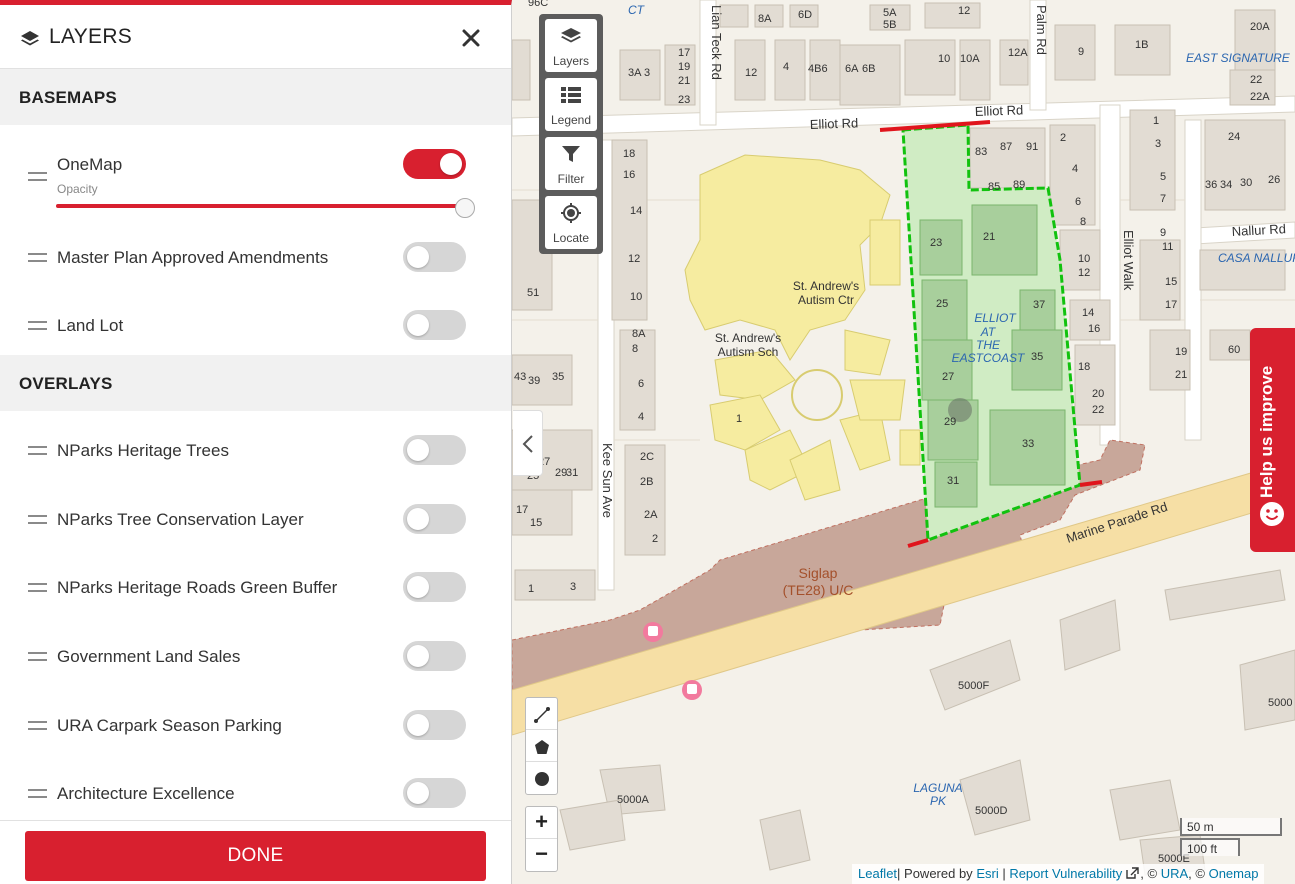 The width and height of the screenshot is (1295, 884). Describe the element at coordinates (1226, 185) in the screenshot. I see `svg-text: 34` at that location.